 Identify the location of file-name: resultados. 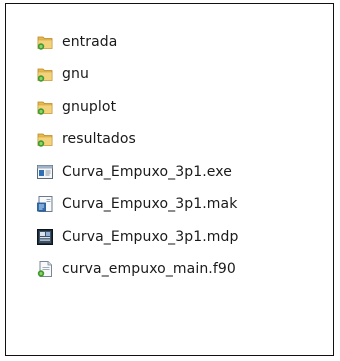
(99, 139).